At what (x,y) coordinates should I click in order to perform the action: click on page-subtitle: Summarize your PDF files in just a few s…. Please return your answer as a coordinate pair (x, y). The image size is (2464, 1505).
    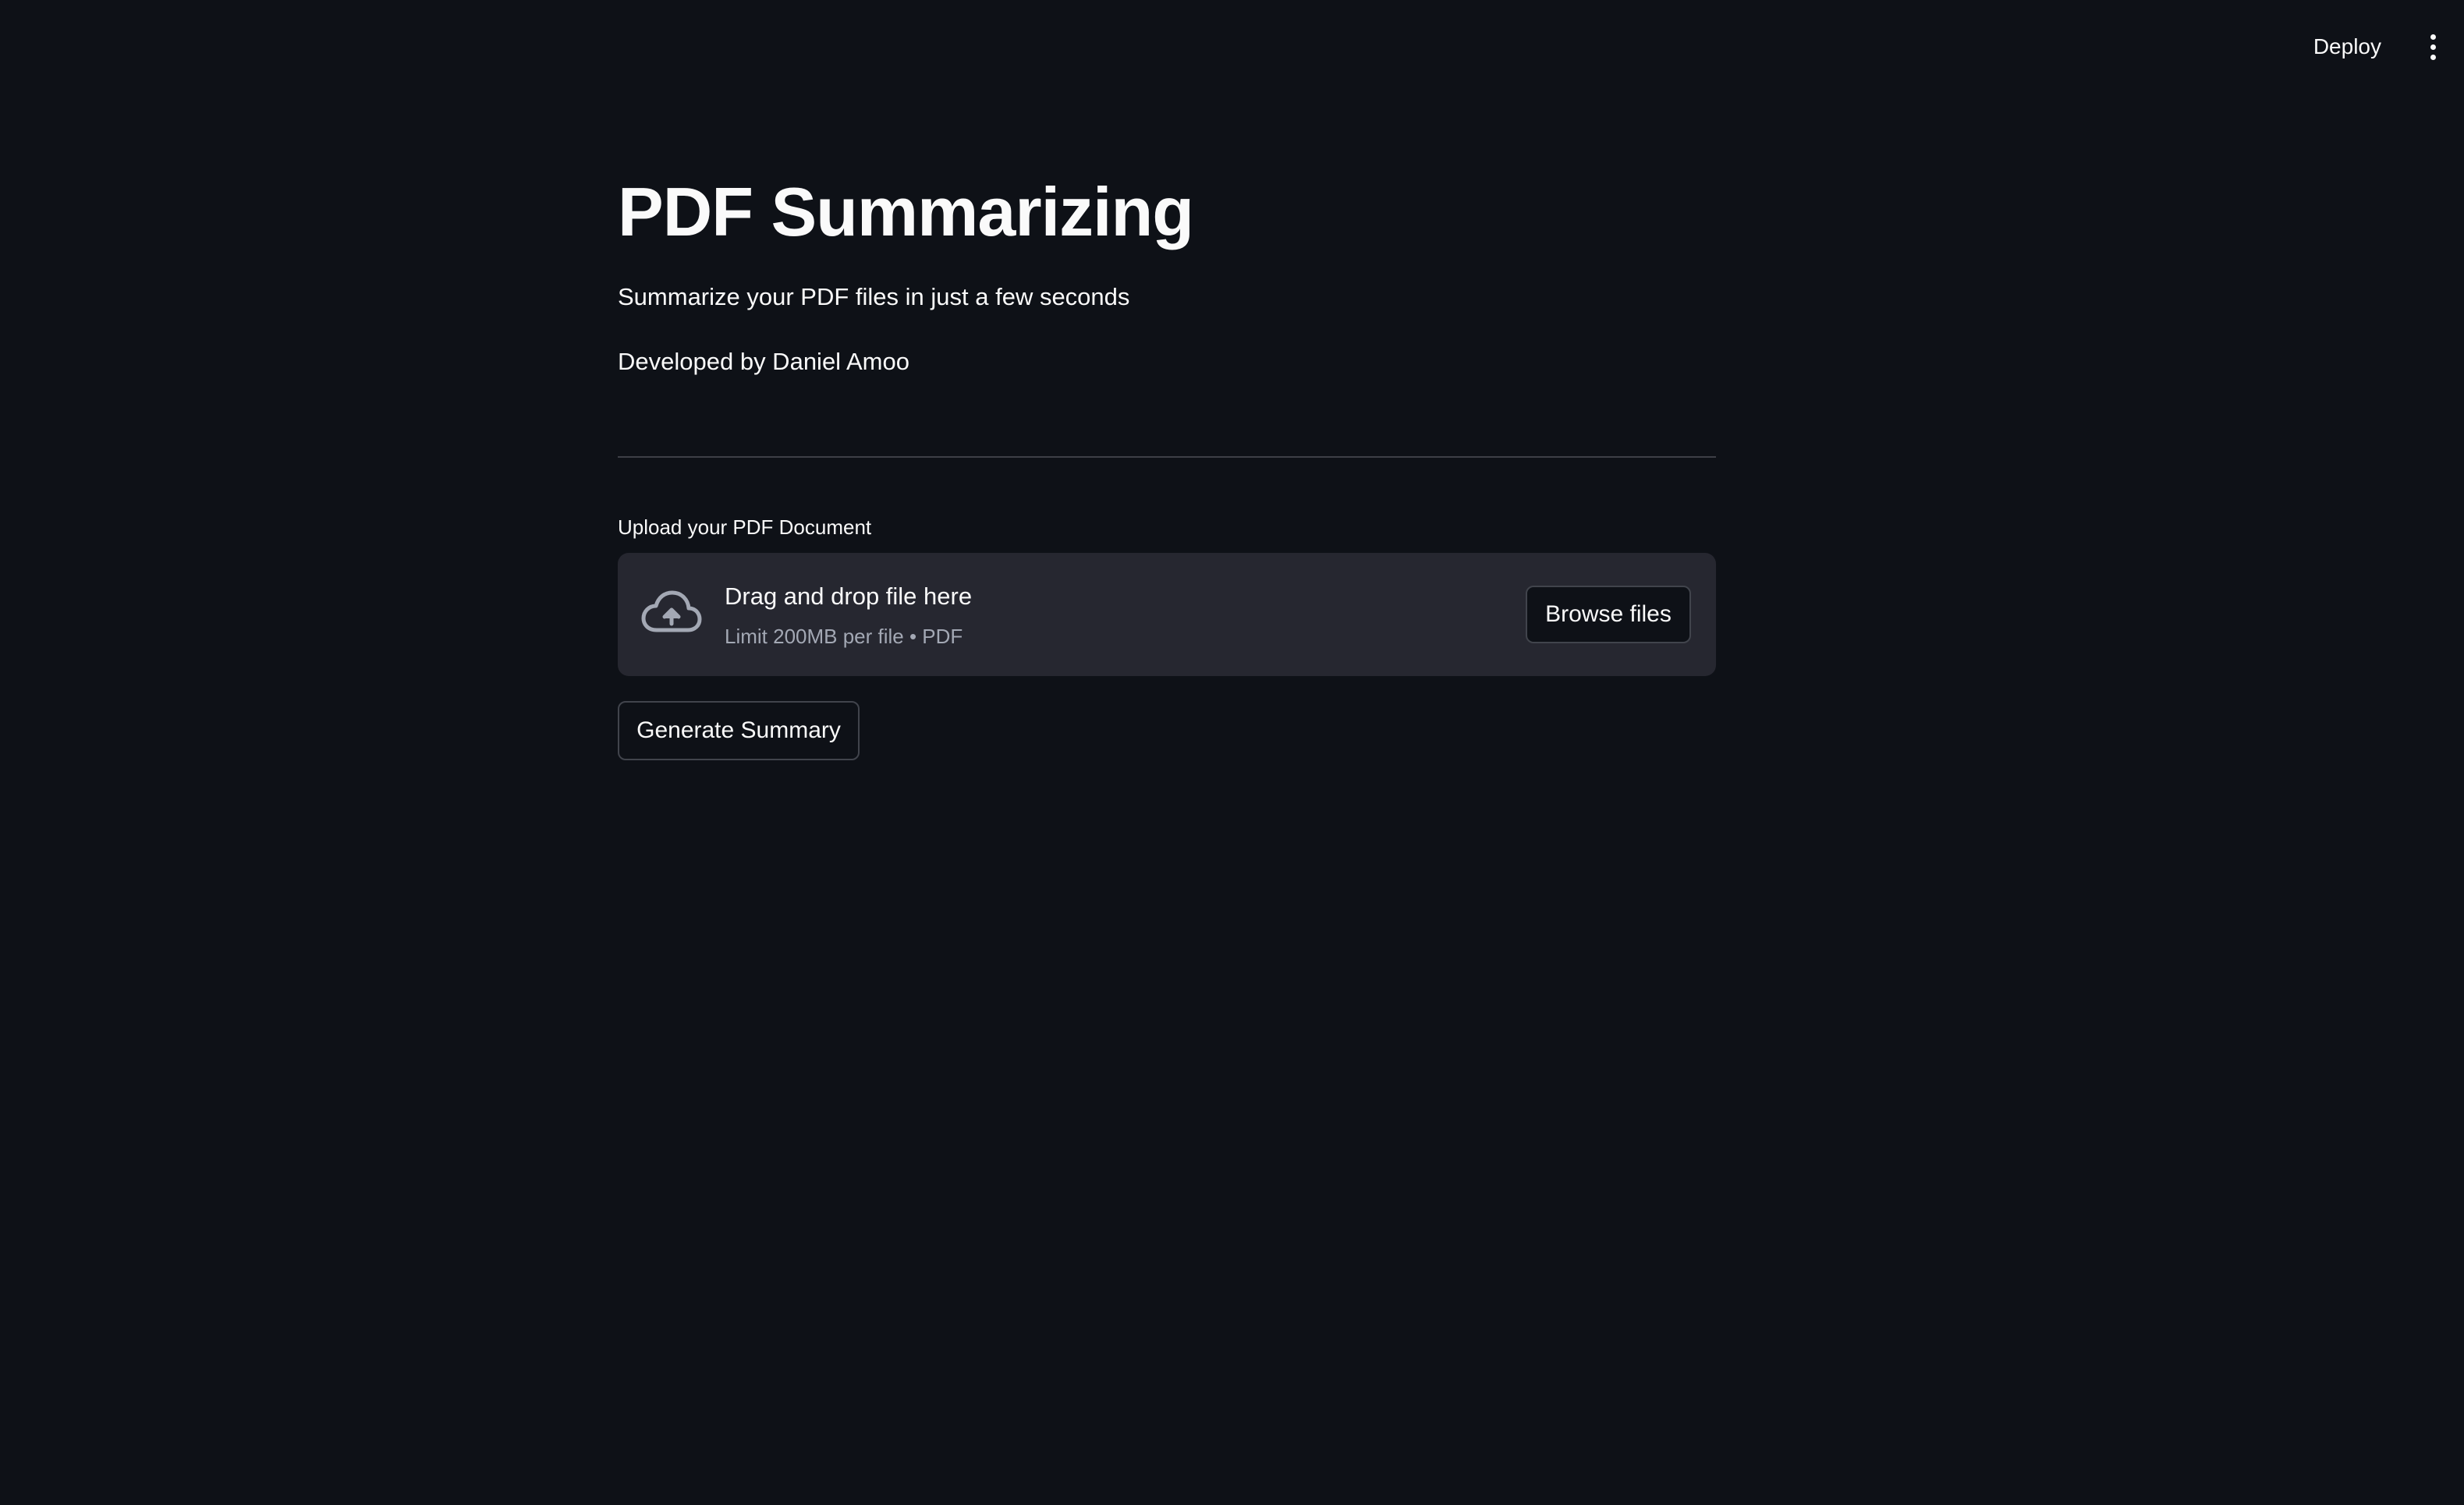
    Looking at the image, I should click on (874, 296).